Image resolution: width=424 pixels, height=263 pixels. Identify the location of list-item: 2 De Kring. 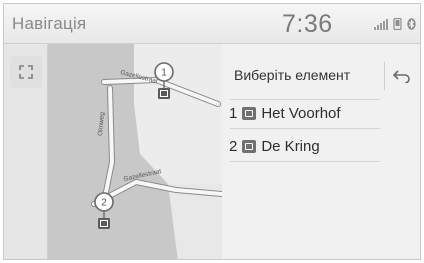
(304, 146).